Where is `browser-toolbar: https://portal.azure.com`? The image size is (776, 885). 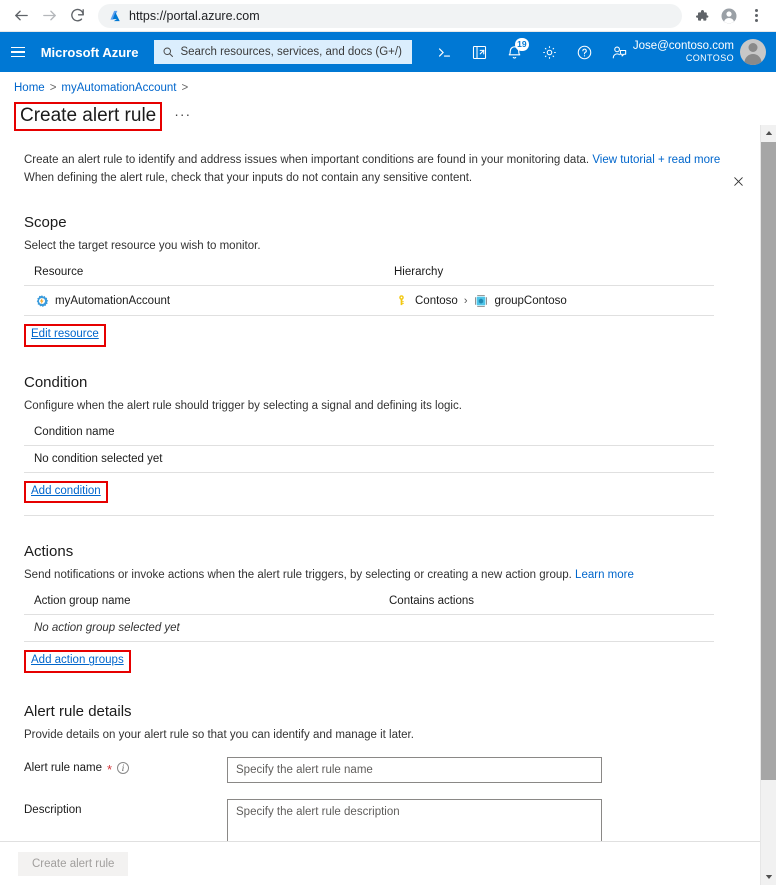 browser-toolbar: https://portal.azure.com is located at coordinates (388, 16).